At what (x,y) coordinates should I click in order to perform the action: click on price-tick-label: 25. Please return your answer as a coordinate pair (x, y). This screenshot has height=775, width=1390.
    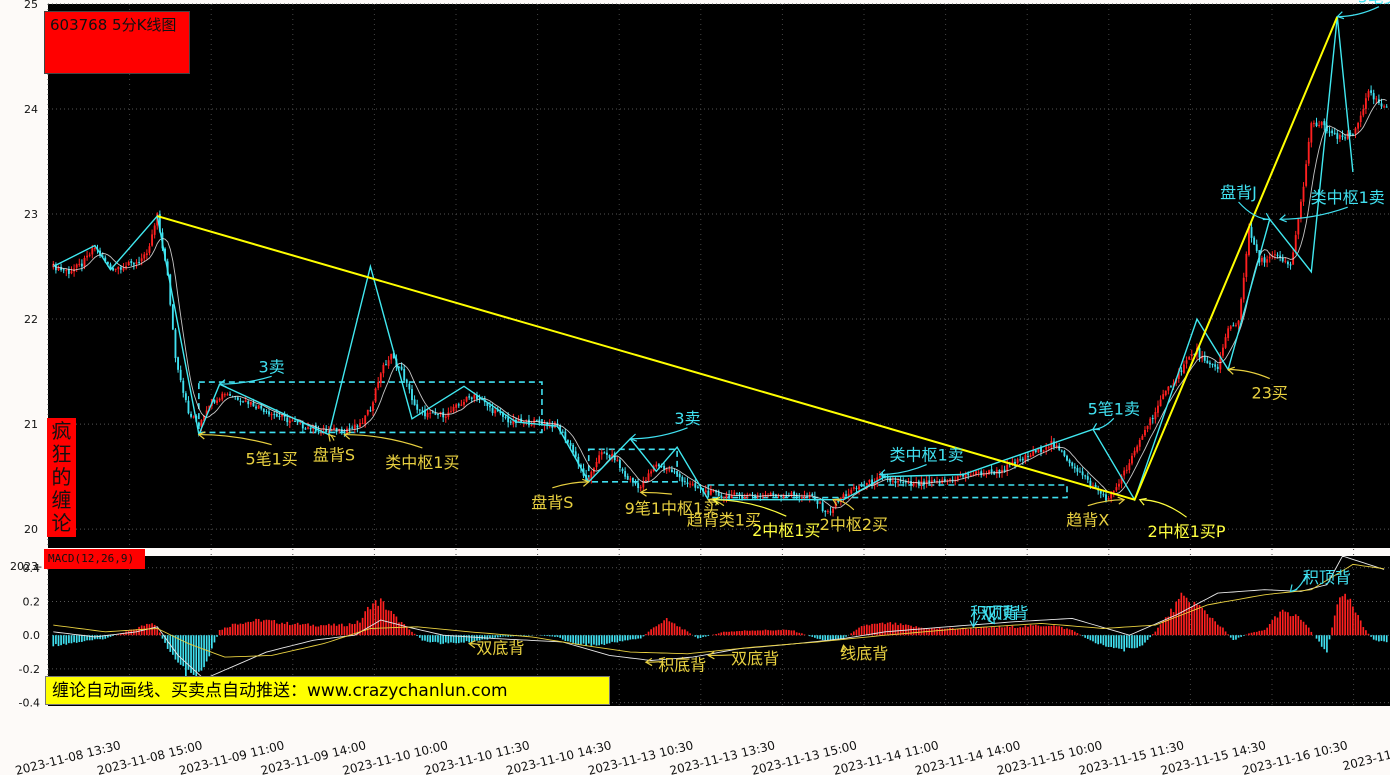
    Looking at the image, I should click on (31, 5).